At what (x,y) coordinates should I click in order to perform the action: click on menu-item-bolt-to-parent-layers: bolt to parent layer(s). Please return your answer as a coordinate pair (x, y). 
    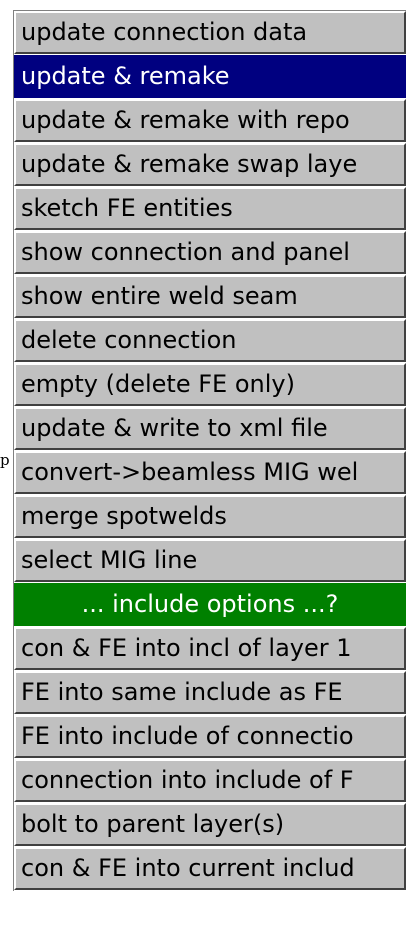
    Looking at the image, I should click on (210, 824).